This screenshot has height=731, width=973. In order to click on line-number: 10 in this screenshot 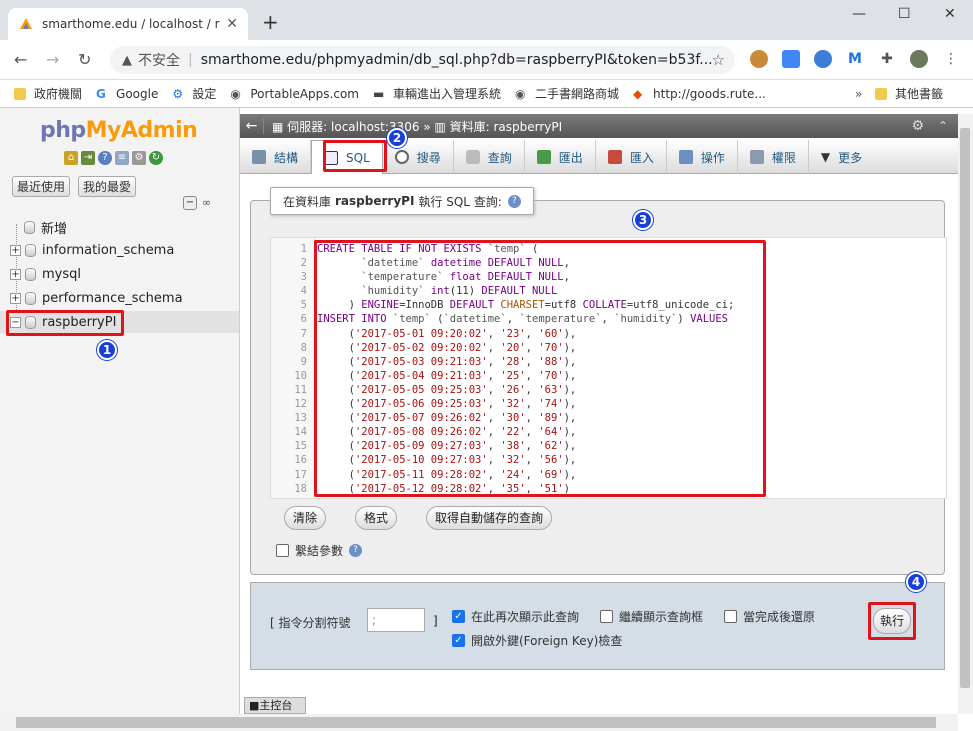, I will do `click(300, 375)`.